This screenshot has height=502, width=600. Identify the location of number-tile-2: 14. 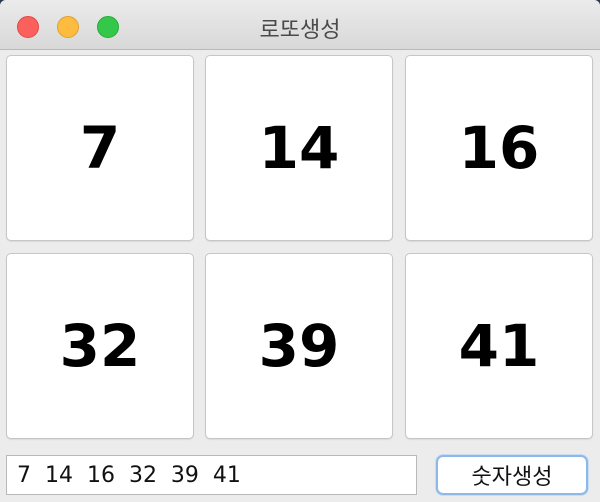
(299, 148).